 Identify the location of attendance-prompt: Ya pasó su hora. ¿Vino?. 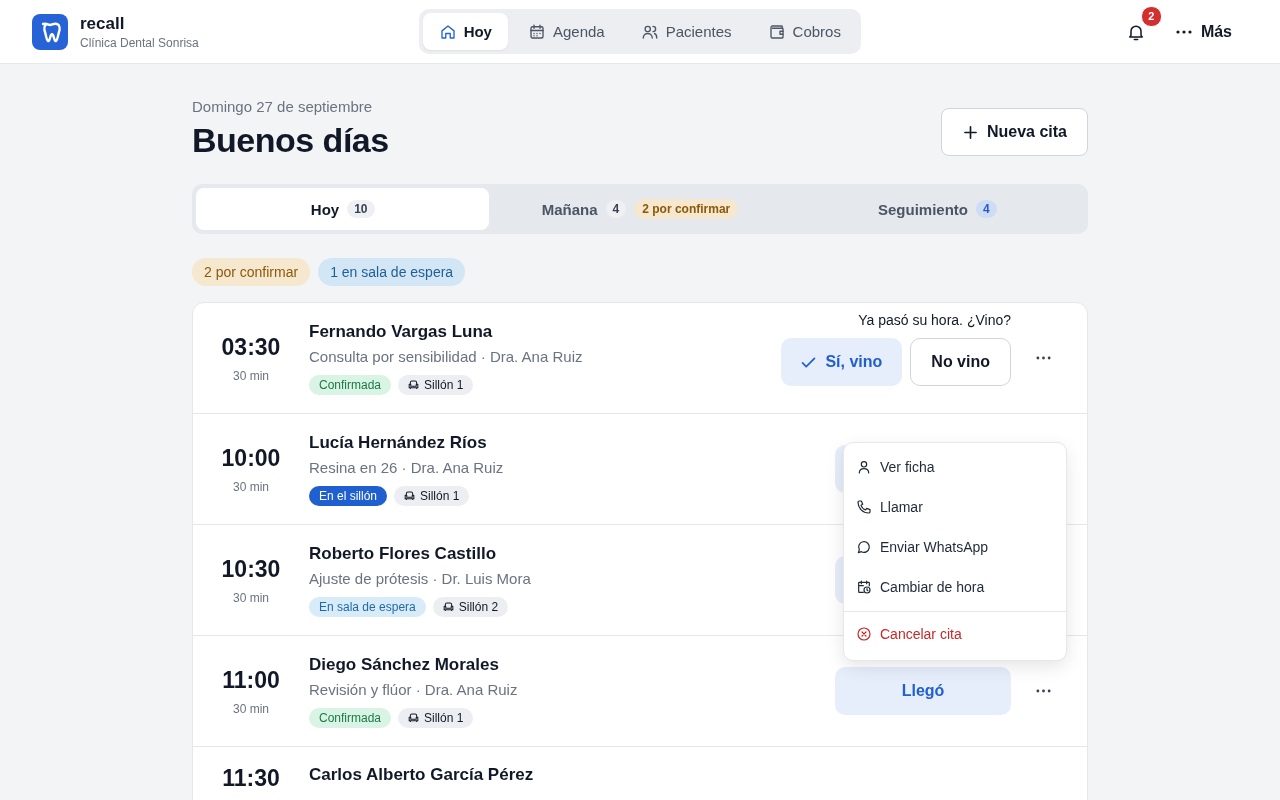
(934, 320).